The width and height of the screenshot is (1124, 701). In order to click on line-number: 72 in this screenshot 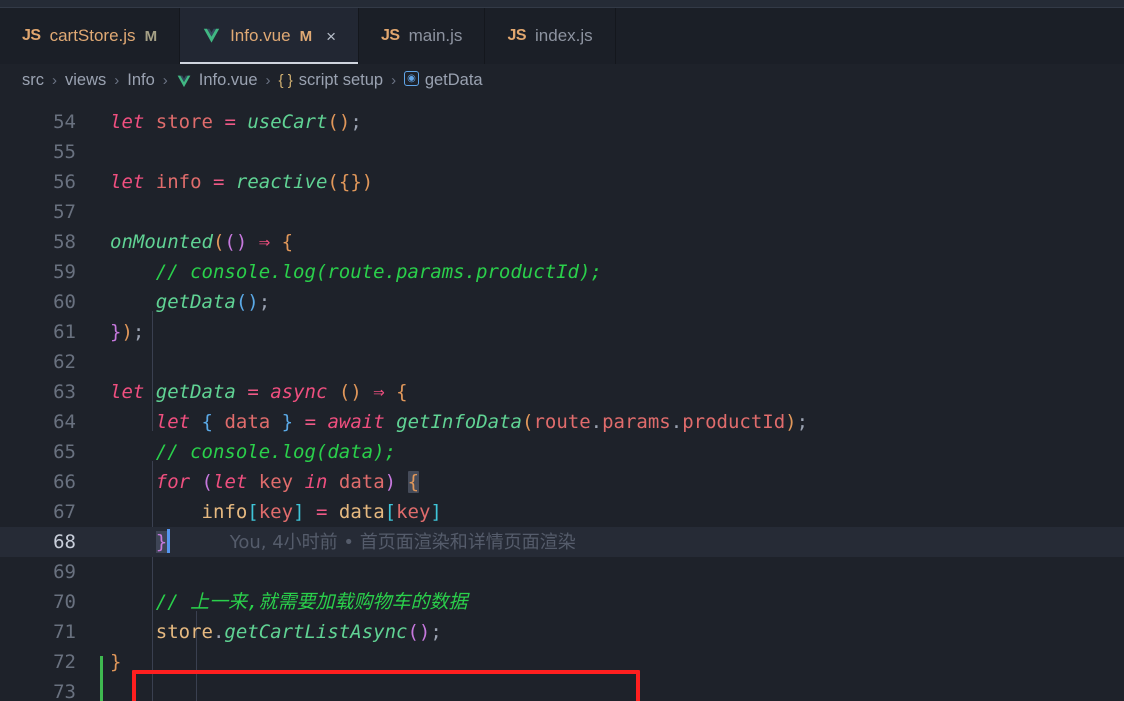, I will do `click(64, 662)`.